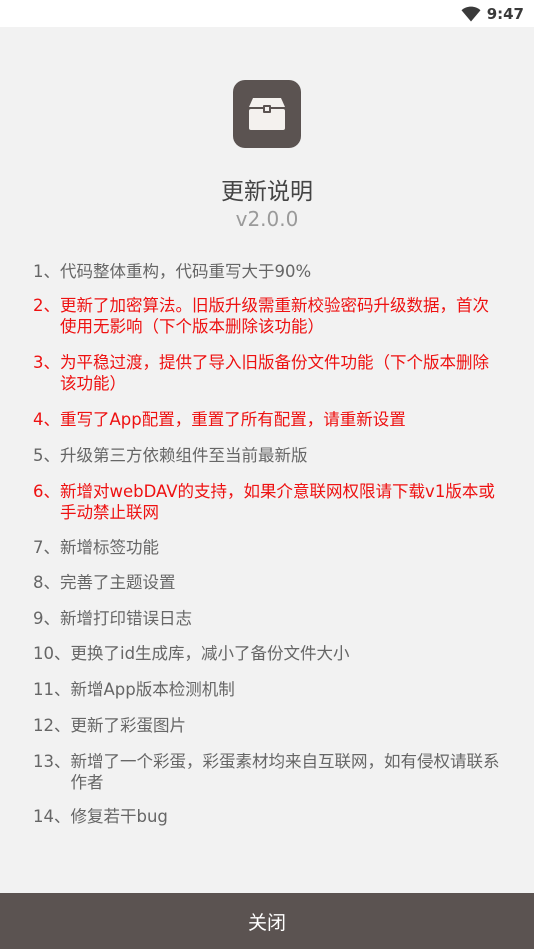 Image resolution: width=534 pixels, height=949 pixels. I want to click on item-text: 升级第三方依赖组件至当前最新版, so click(184, 455).